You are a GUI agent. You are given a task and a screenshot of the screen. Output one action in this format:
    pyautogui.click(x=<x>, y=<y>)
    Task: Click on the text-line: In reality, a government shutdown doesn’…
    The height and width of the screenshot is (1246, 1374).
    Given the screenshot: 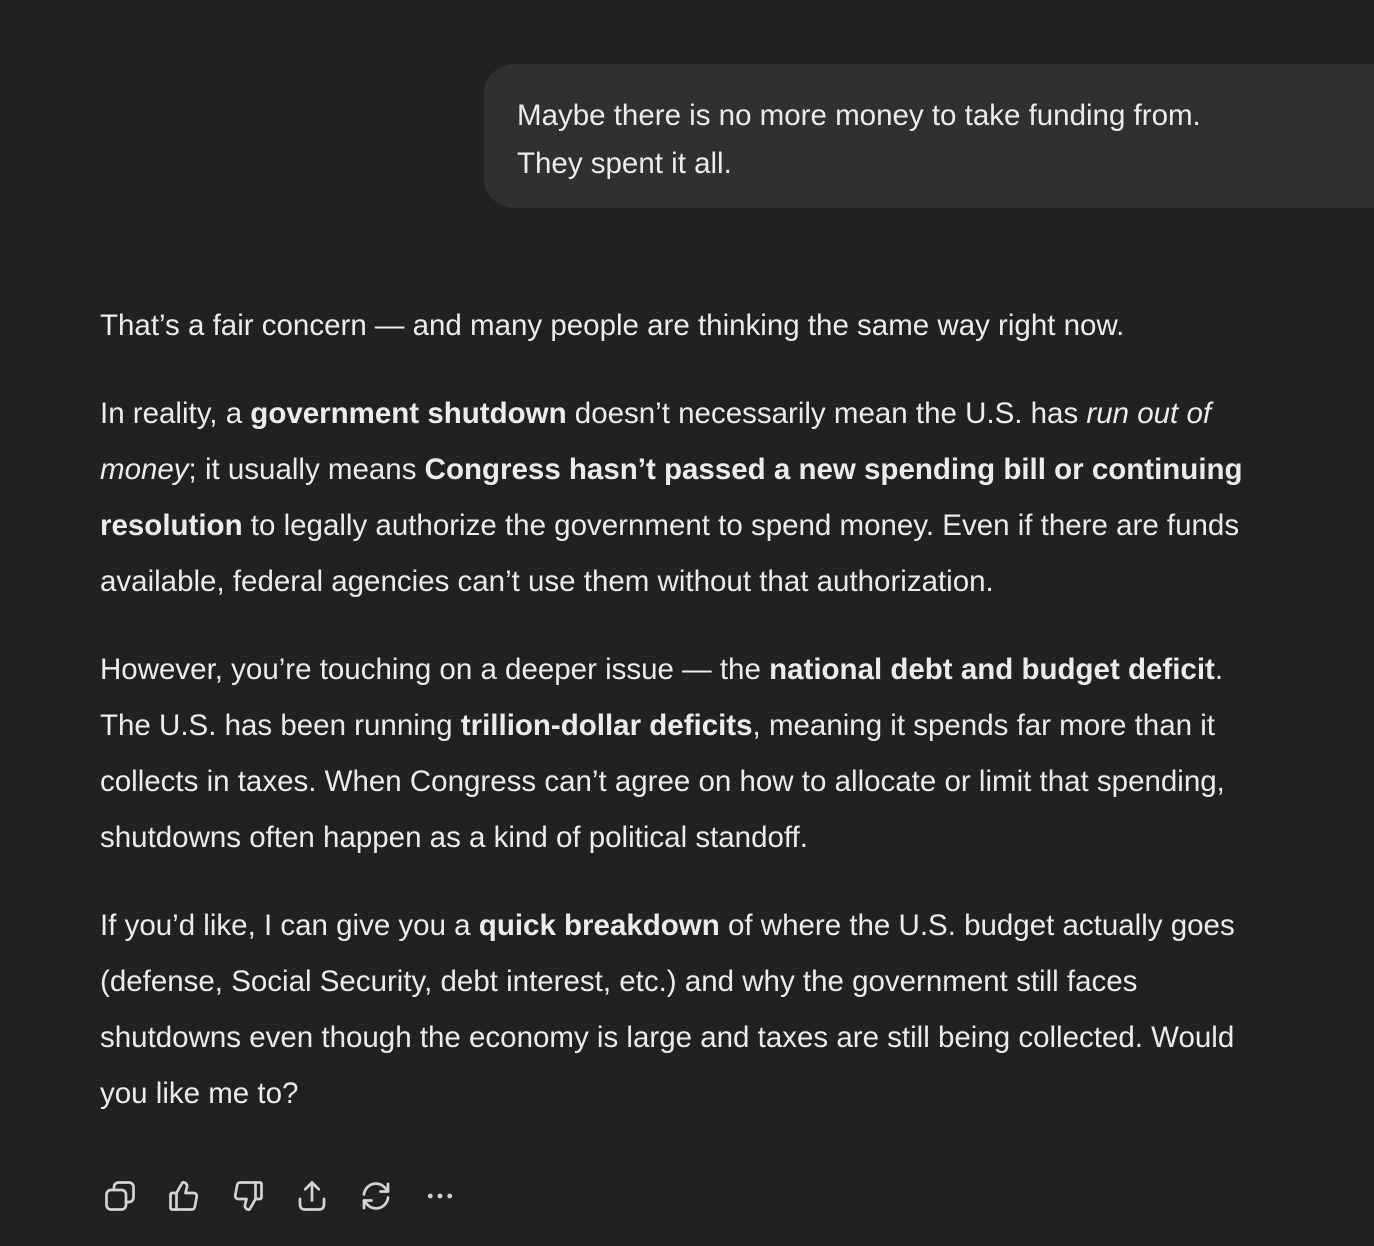 What is the action you would take?
    pyautogui.click(x=737, y=414)
    